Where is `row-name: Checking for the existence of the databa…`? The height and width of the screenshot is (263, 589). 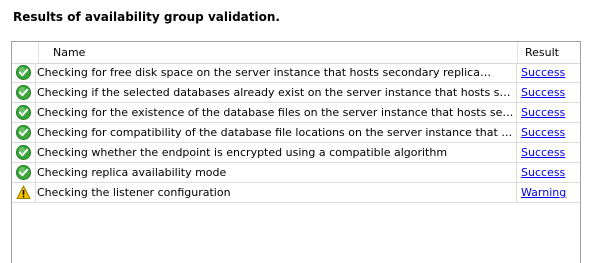
row-name: Checking for the existence of the databa… is located at coordinates (276, 112).